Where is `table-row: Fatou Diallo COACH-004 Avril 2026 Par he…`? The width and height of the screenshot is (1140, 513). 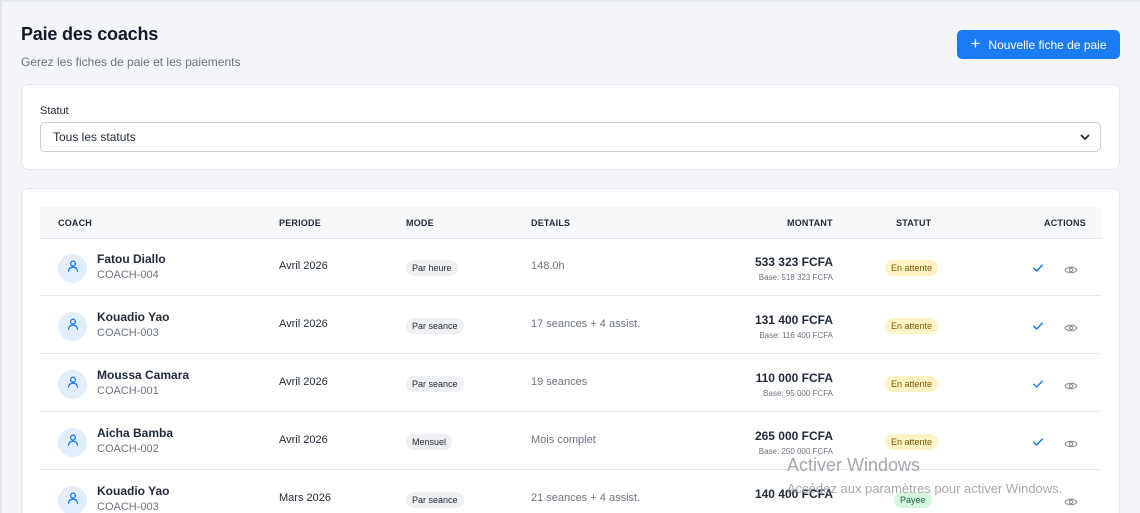 table-row: Fatou Diallo COACH-004 Avril 2026 Par he… is located at coordinates (570, 267).